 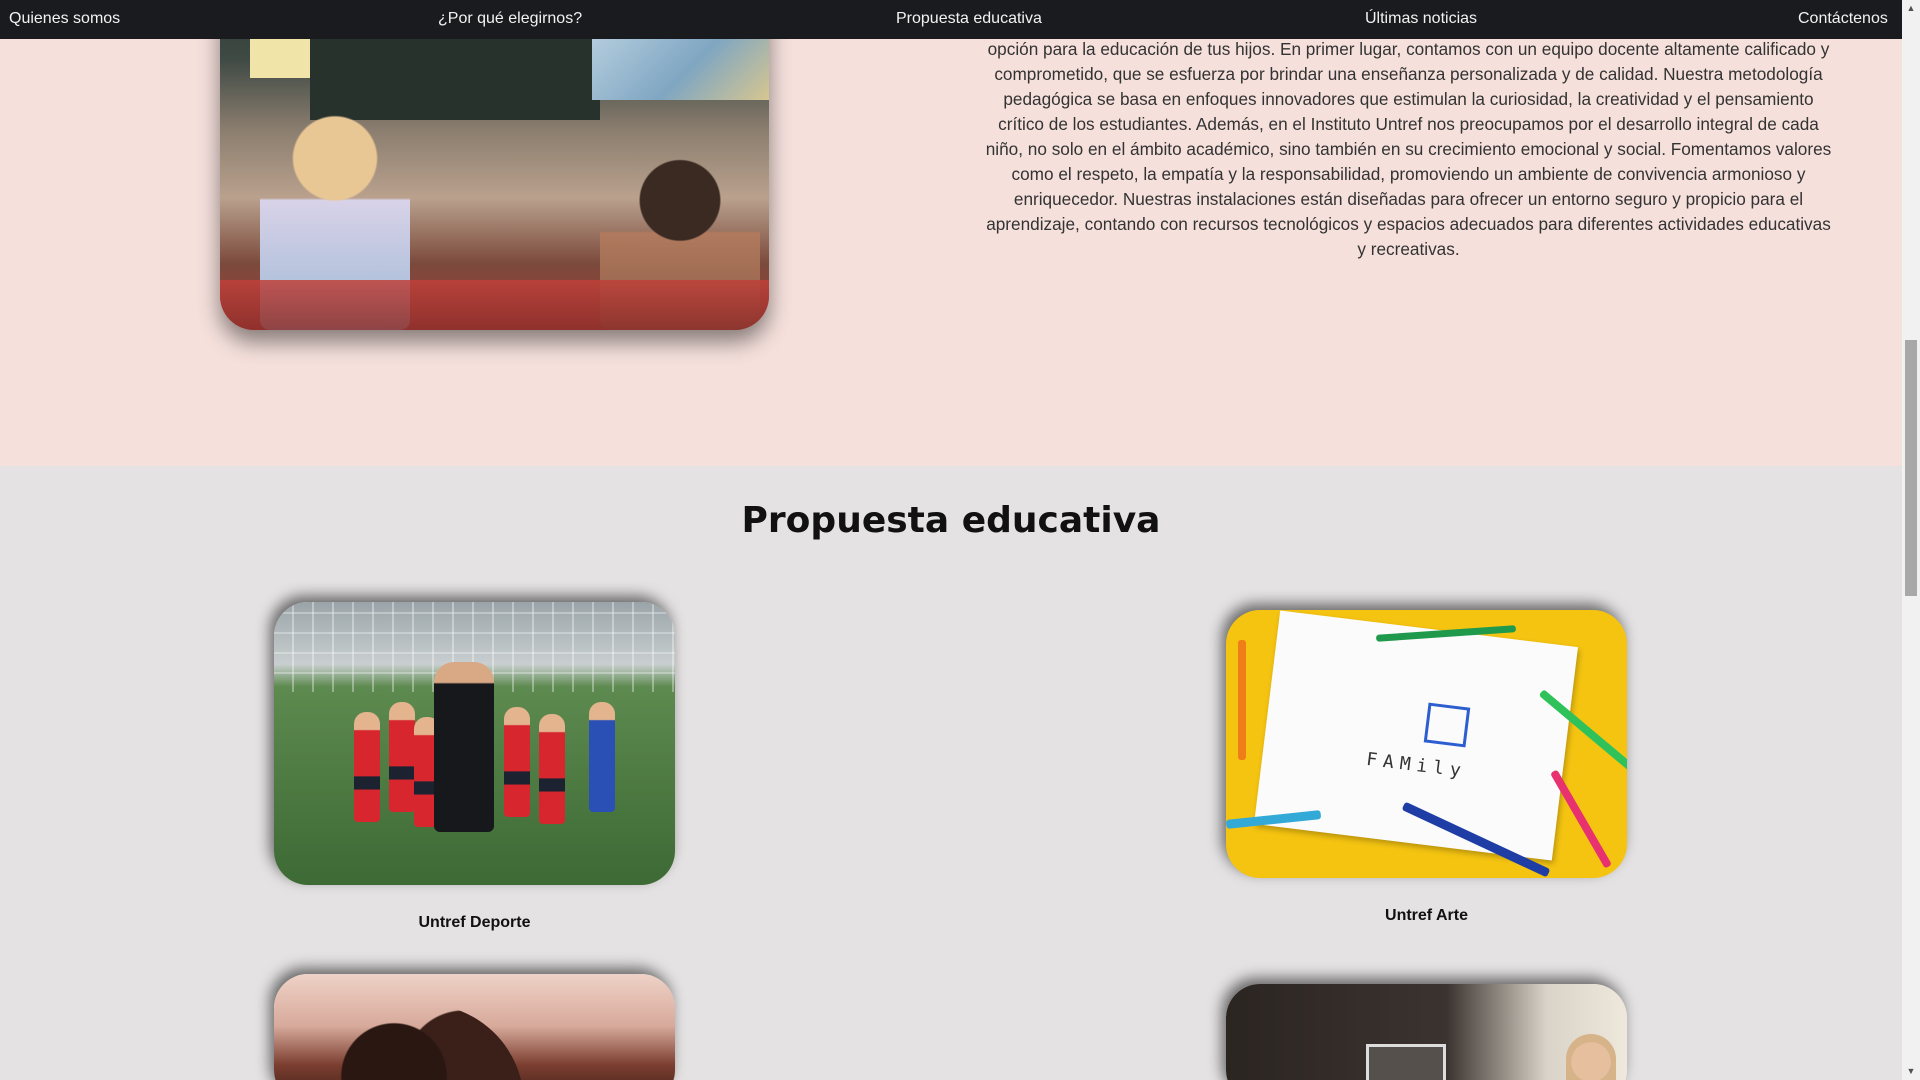 I want to click on vertical-scrollbar: ▲ ▼, so click(x=1911, y=540).